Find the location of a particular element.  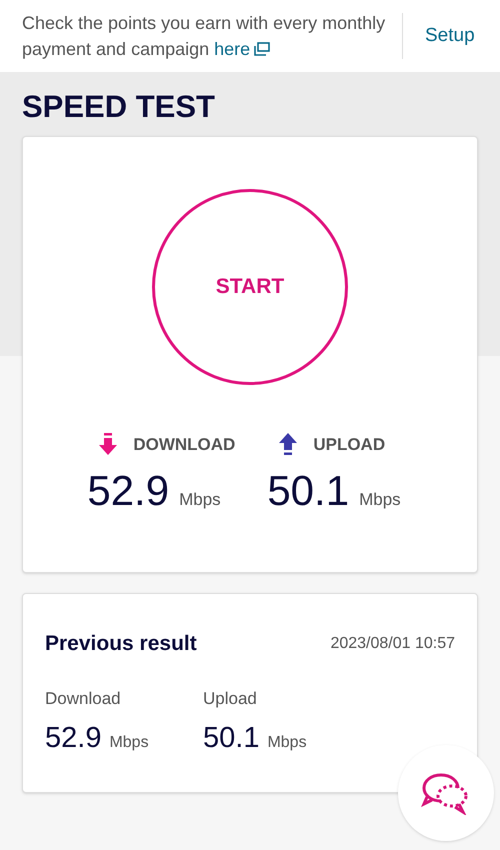

previous-result-title: Previous result is located at coordinates (121, 644).